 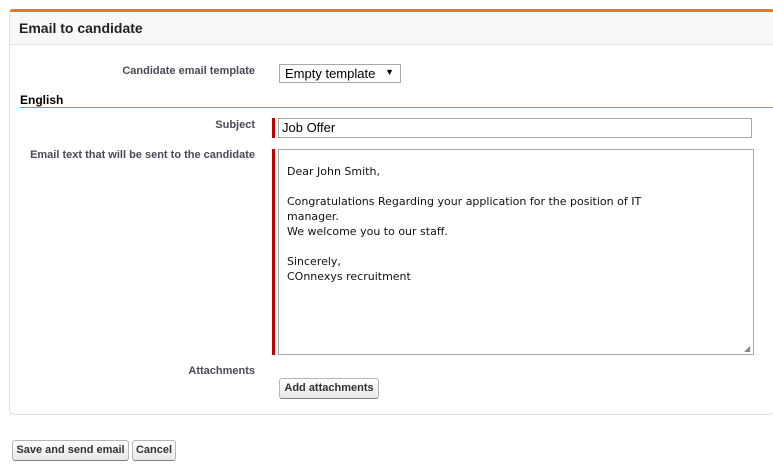 What do you see at coordinates (154, 450) in the screenshot?
I see `cancel-button: Cancel` at bounding box center [154, 450].